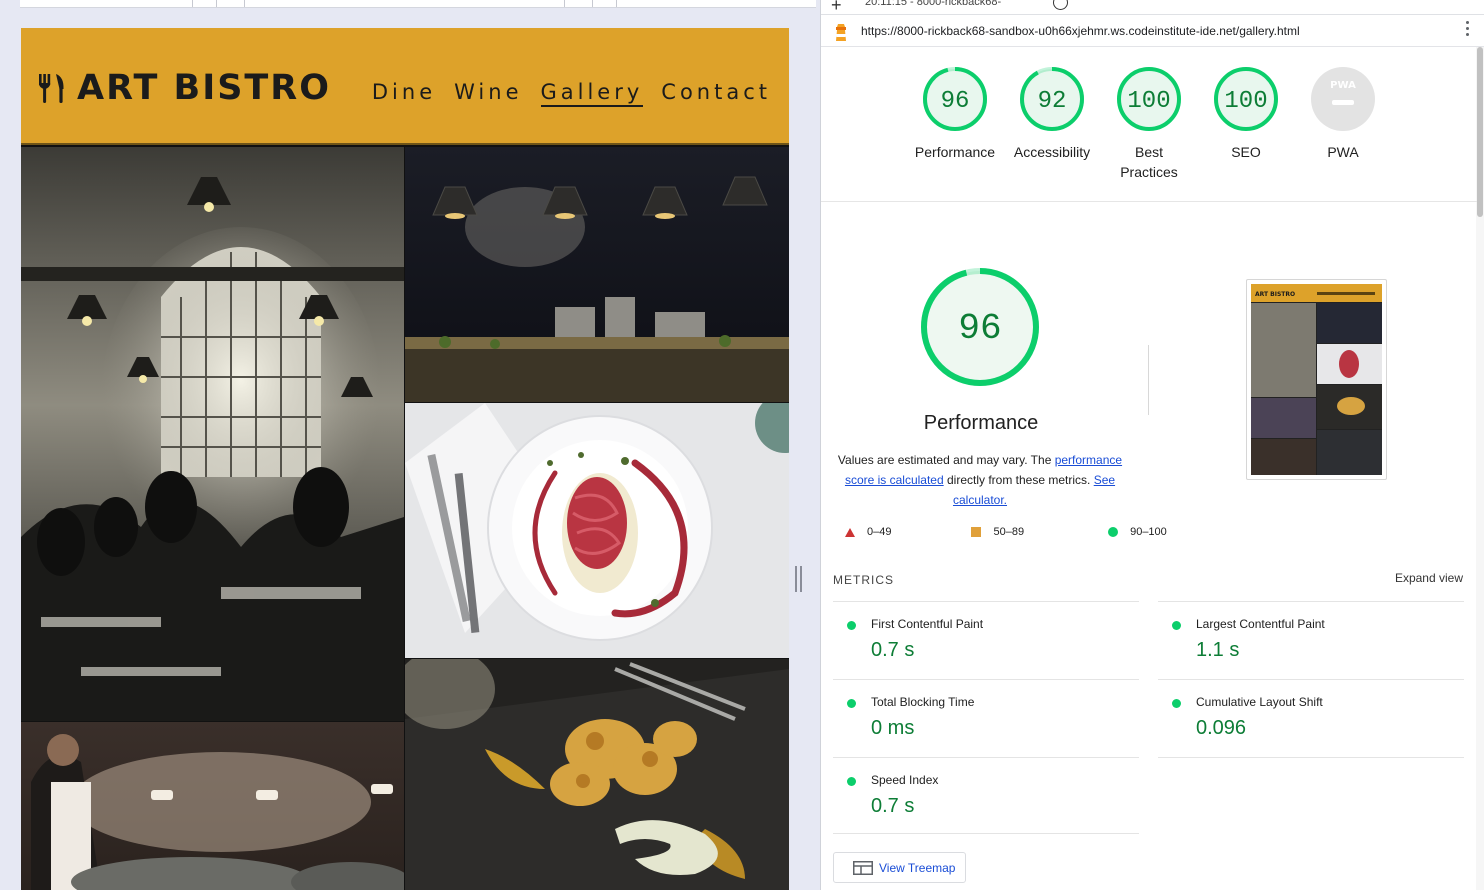 The image size is (1484, 890). What do you see at coordinates (404, 93) in the screenshot?
I see `nav-link-dine: Dine` at bounding box center [404, 93].